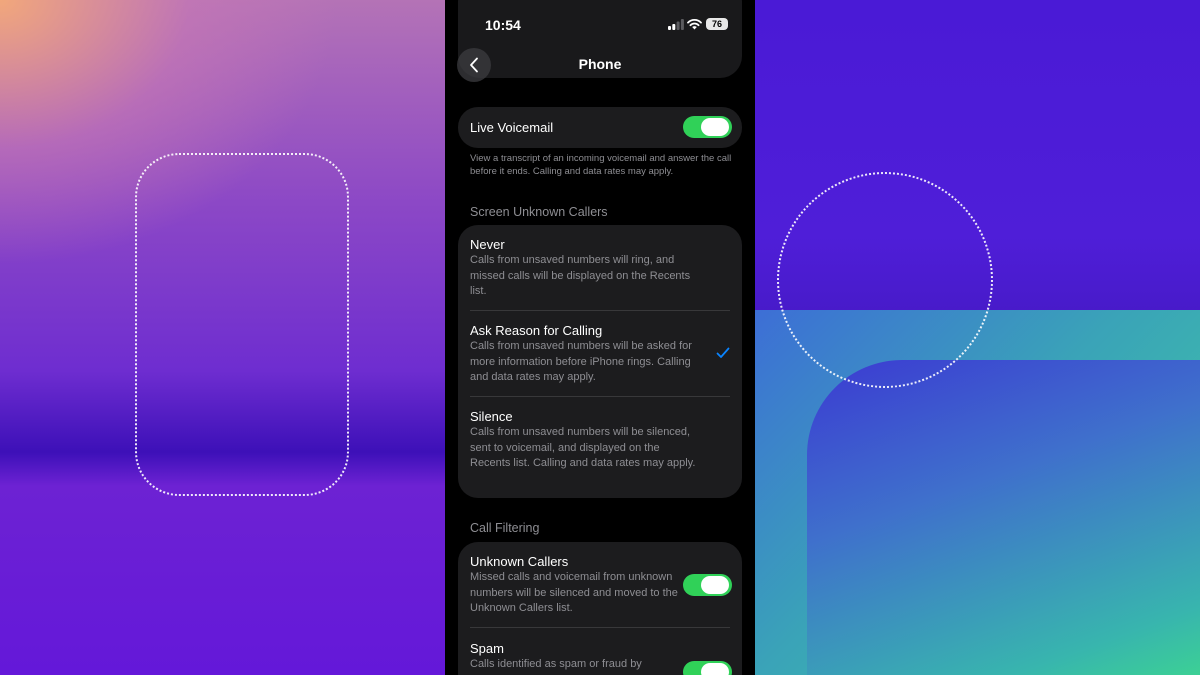 This screenshot has width=1200, height=675. What do you see at coordinates (600, 127) in the screenshot?
I see `live-voicemail-card: Live Voicemail` at bounding box center [600, 127].